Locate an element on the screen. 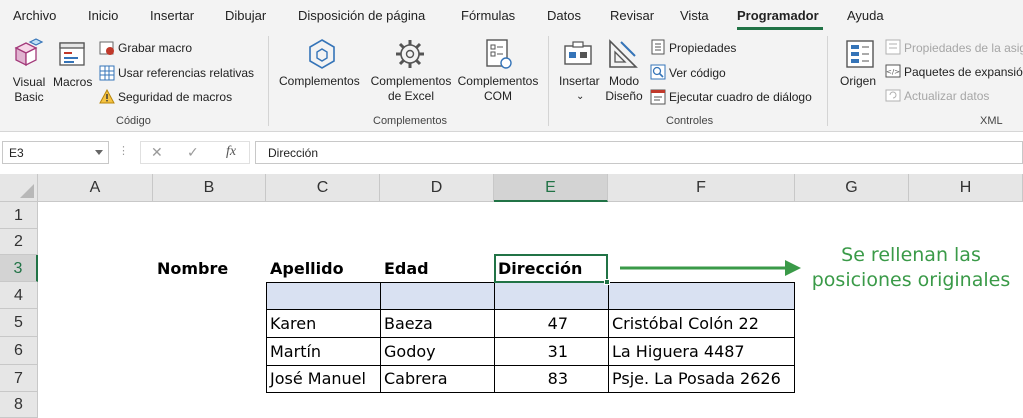 This screenshot has height=418, width=1023. column-header-a: A is located at coordinates (95, 188).